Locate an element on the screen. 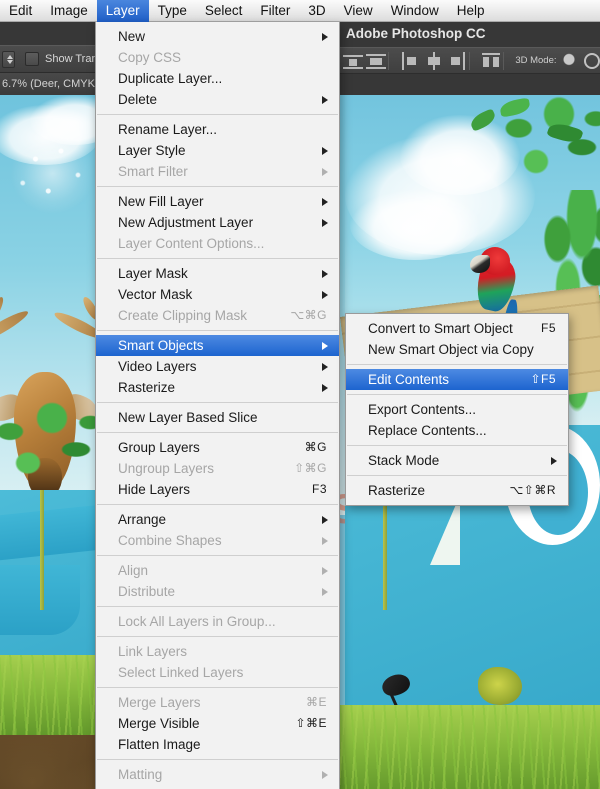 The height and width of the screenshot is (789, 600). layer-menu-item-new-fill-layer: New Fill Layer is located at coordinates (217, 201).